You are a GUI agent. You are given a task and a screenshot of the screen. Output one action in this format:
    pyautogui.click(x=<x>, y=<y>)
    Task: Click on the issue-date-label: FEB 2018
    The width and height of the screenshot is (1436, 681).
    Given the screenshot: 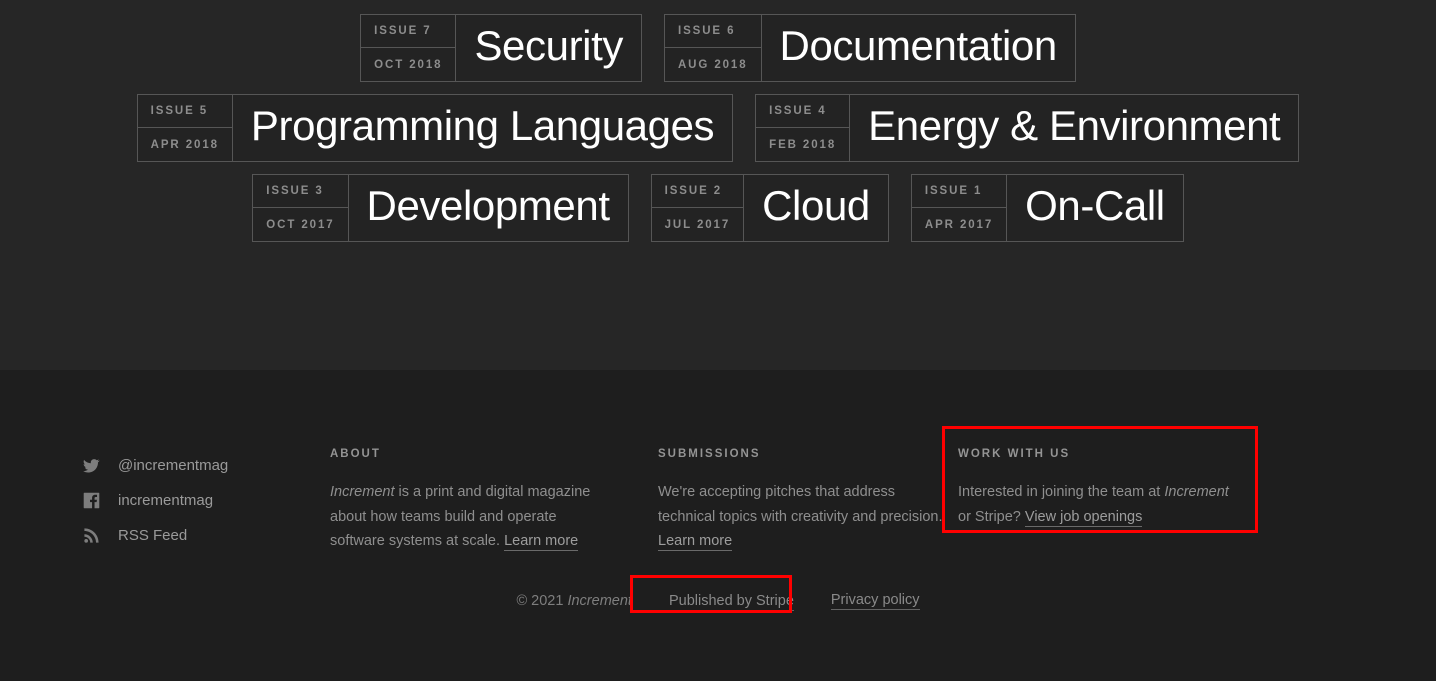 What is the action you would take?
    pyautogui.click(x=803, y=144)
    